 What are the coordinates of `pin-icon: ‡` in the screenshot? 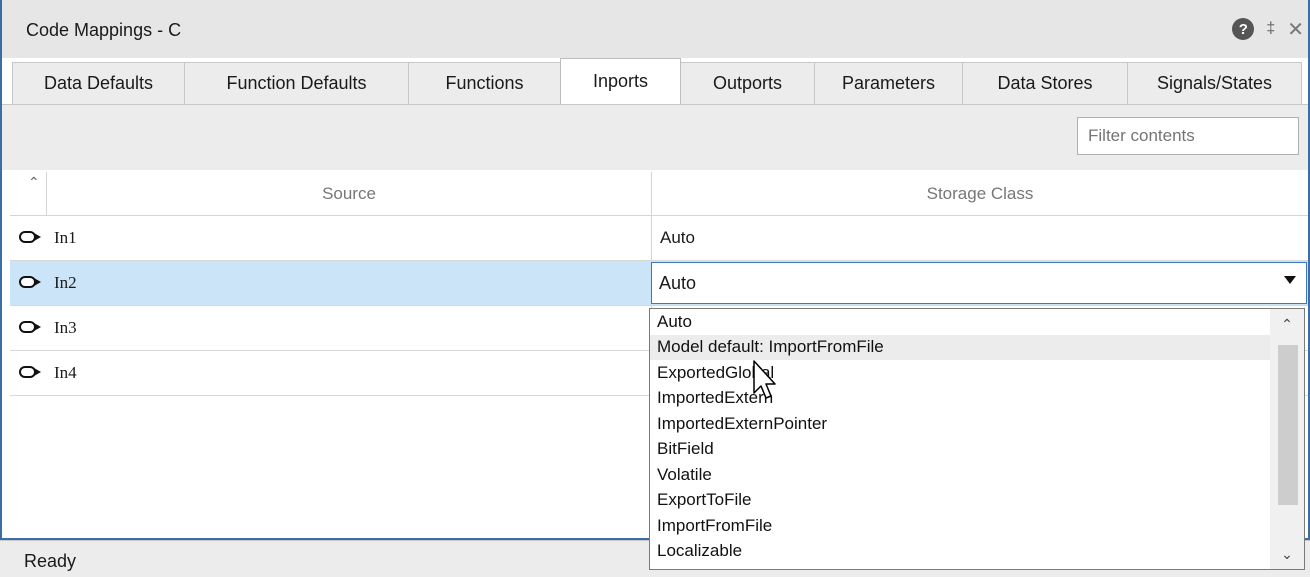 It's located at (1270, 29).